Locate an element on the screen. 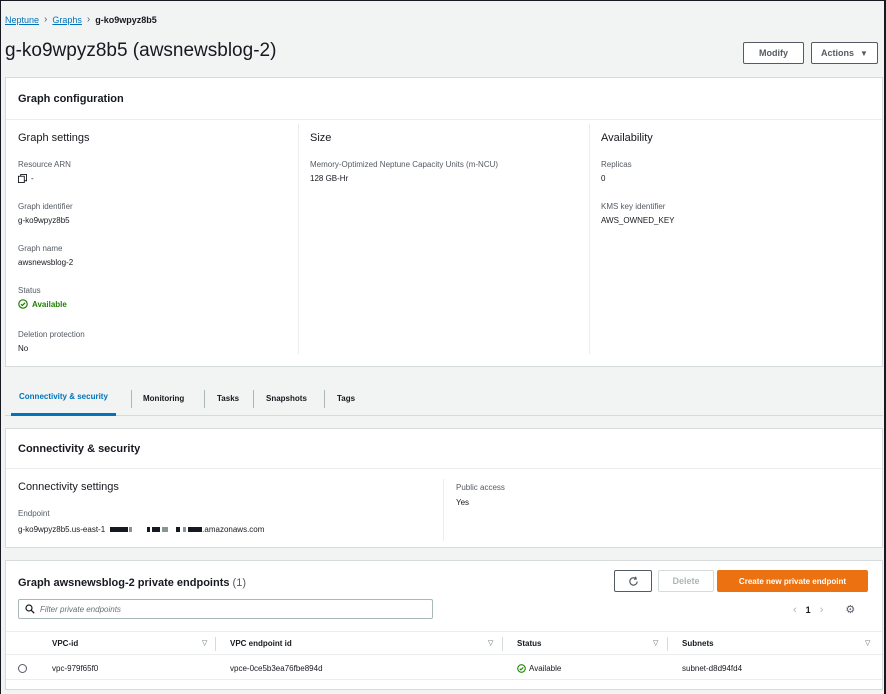 This screenshot has width=886, height=694. actions-button: Actions ▼ is located at coordinates (844, 53).